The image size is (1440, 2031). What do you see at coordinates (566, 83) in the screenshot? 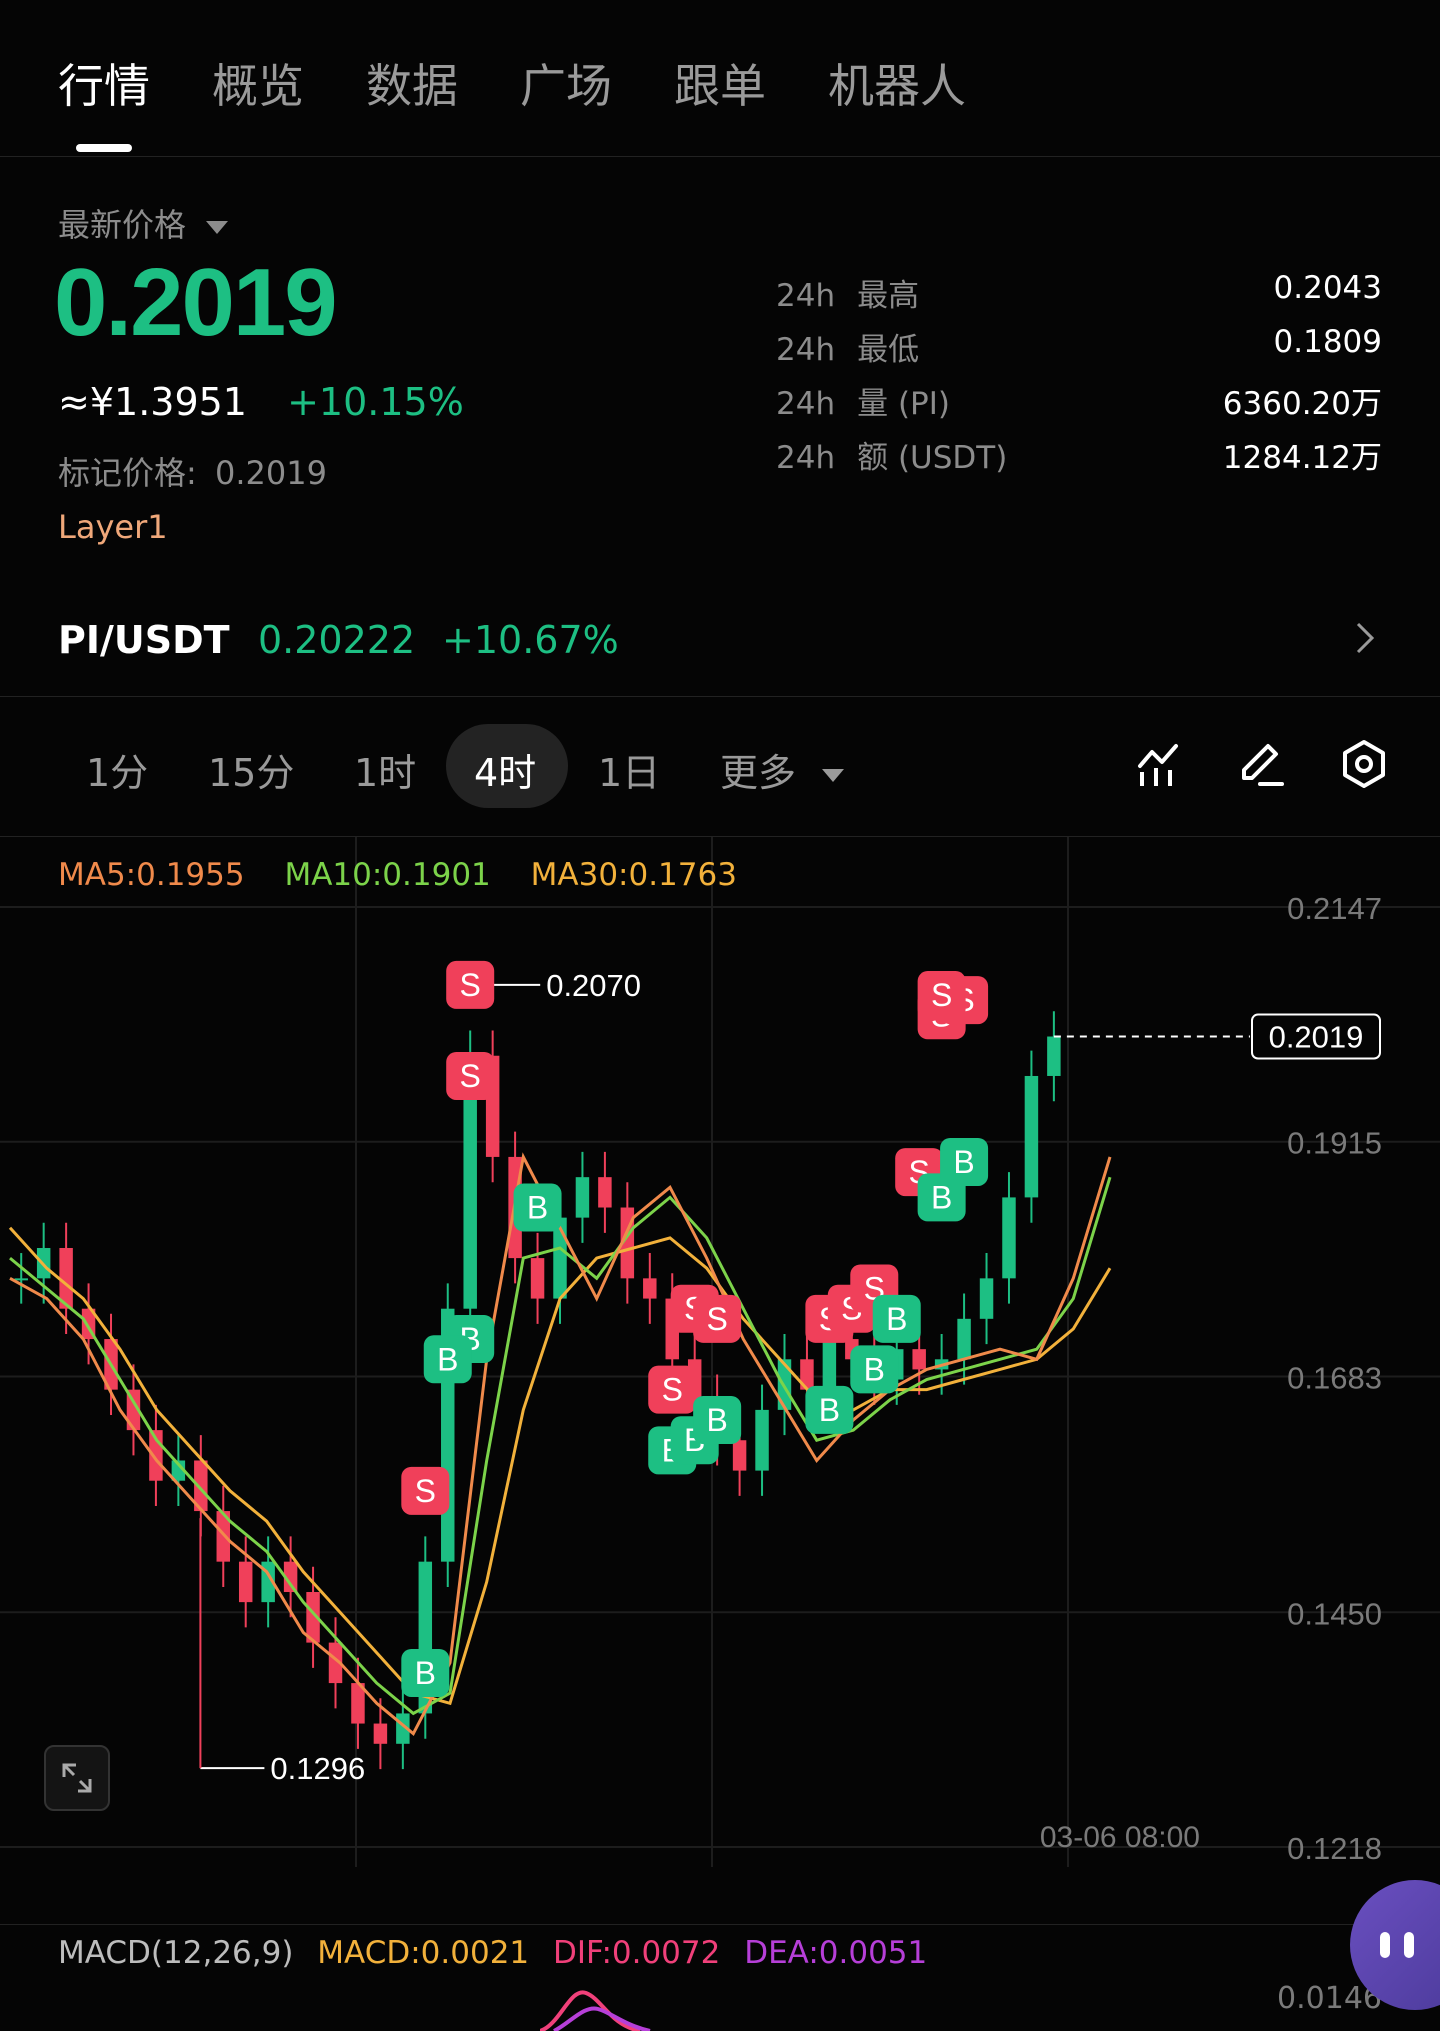
I see `tab-square: 广场` at bounding box center [566, 83].